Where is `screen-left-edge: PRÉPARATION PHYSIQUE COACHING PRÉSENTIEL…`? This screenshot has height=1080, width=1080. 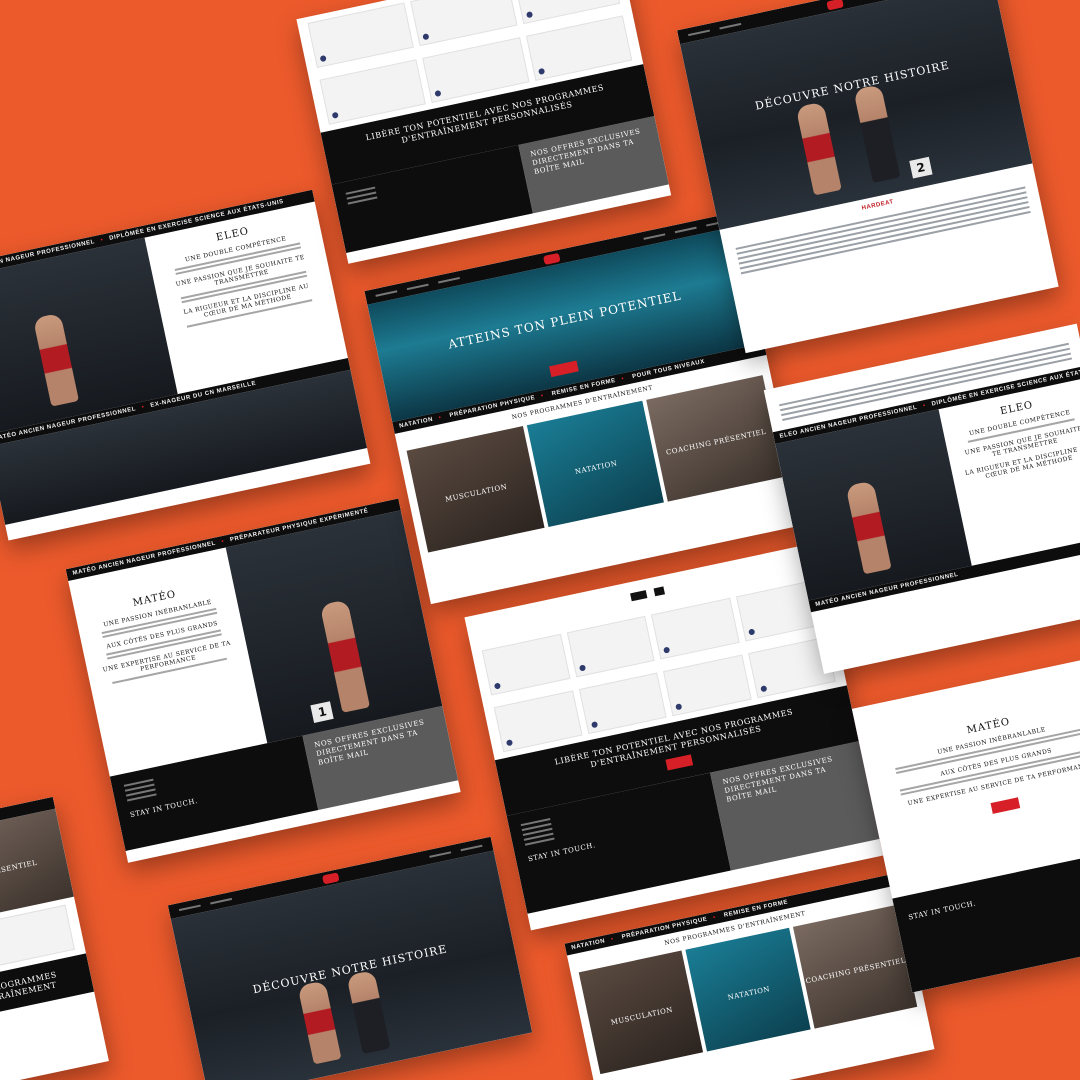 screen-left-edge: PRÉPARATION PHYSIQUE COACHING PRÉSENTIEL… is located at coordinates (54, 938).